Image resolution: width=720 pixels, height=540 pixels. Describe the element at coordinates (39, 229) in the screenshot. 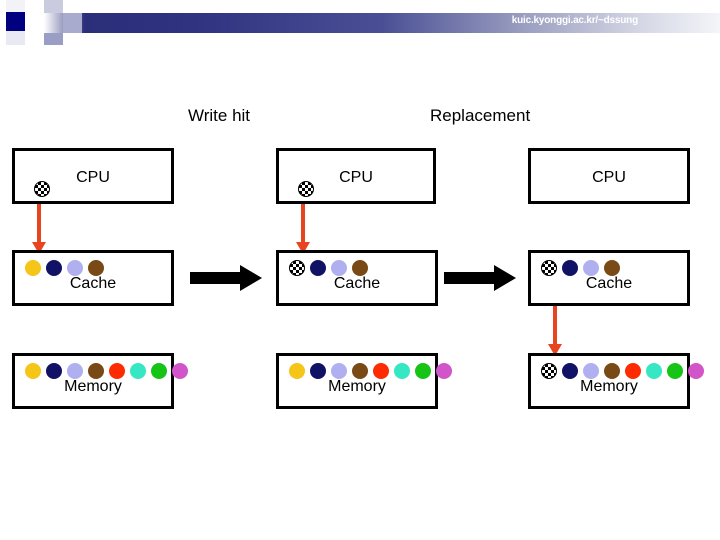

I see `stage-1-arrow-cpu-to-cache` at that location.